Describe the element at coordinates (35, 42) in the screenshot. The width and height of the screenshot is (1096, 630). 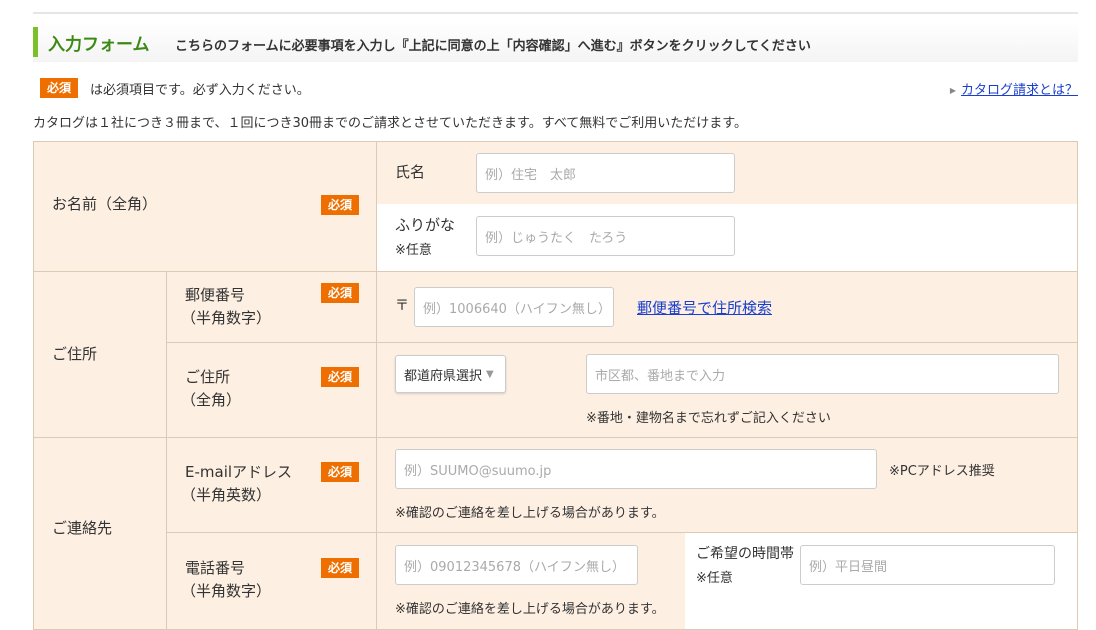
I see `title-accent-bar` at that location.